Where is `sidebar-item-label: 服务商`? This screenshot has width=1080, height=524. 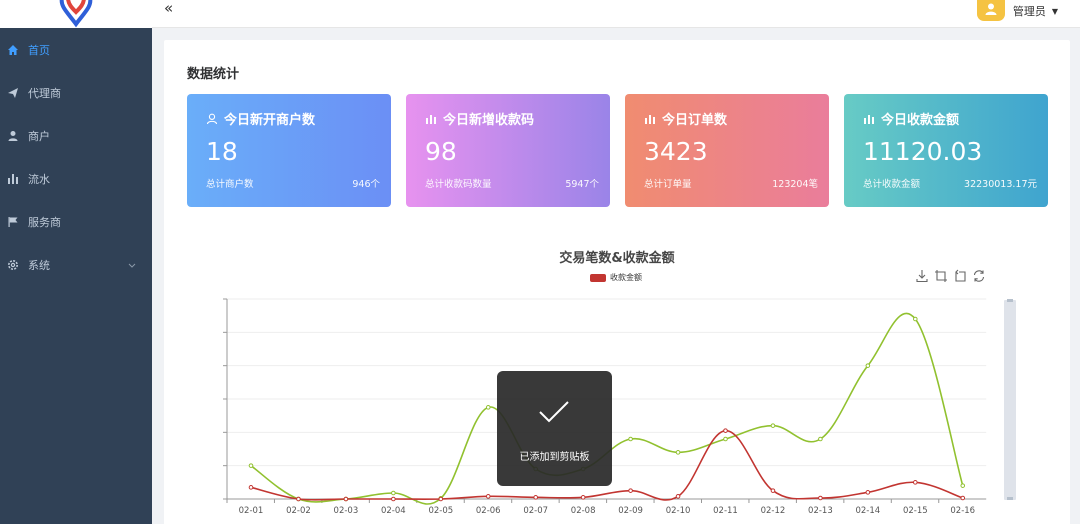 sidebar-item-label: 服务商 is located at coordinates (44, 222).